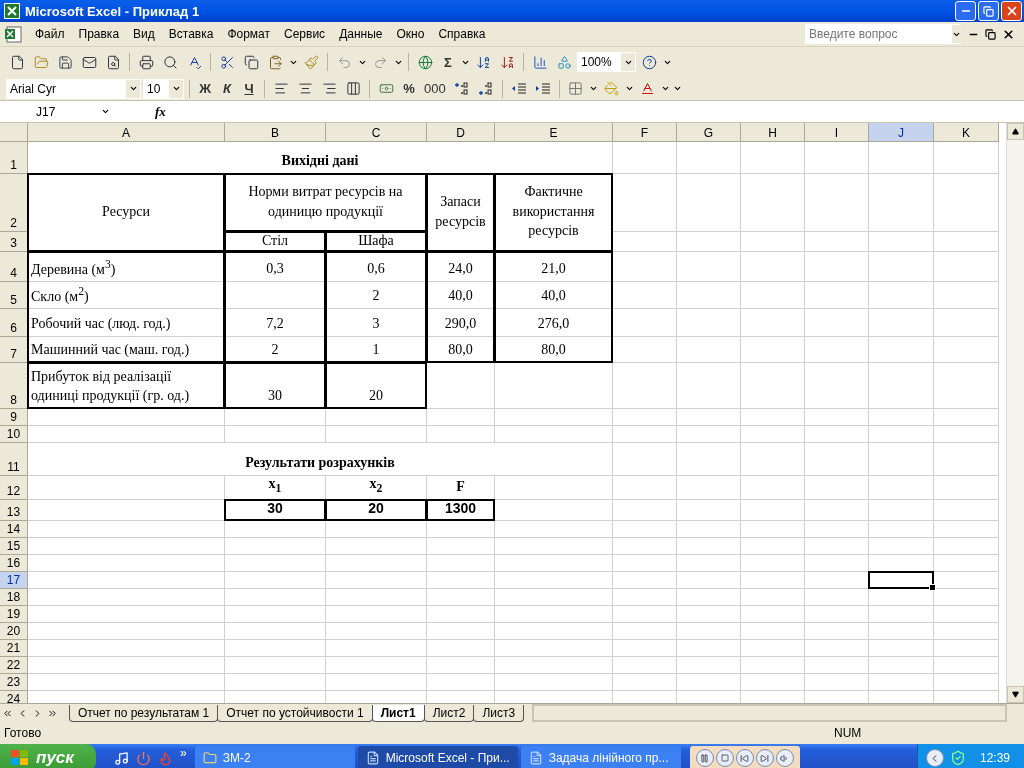 Image resolution: width=1024 pixels, height=768 pixels. What do you see at coordinates (113, 11) in the screenshot?
I see `window-title: Microsoft Excel - Приклад 1` at bounding box center [113, 11].